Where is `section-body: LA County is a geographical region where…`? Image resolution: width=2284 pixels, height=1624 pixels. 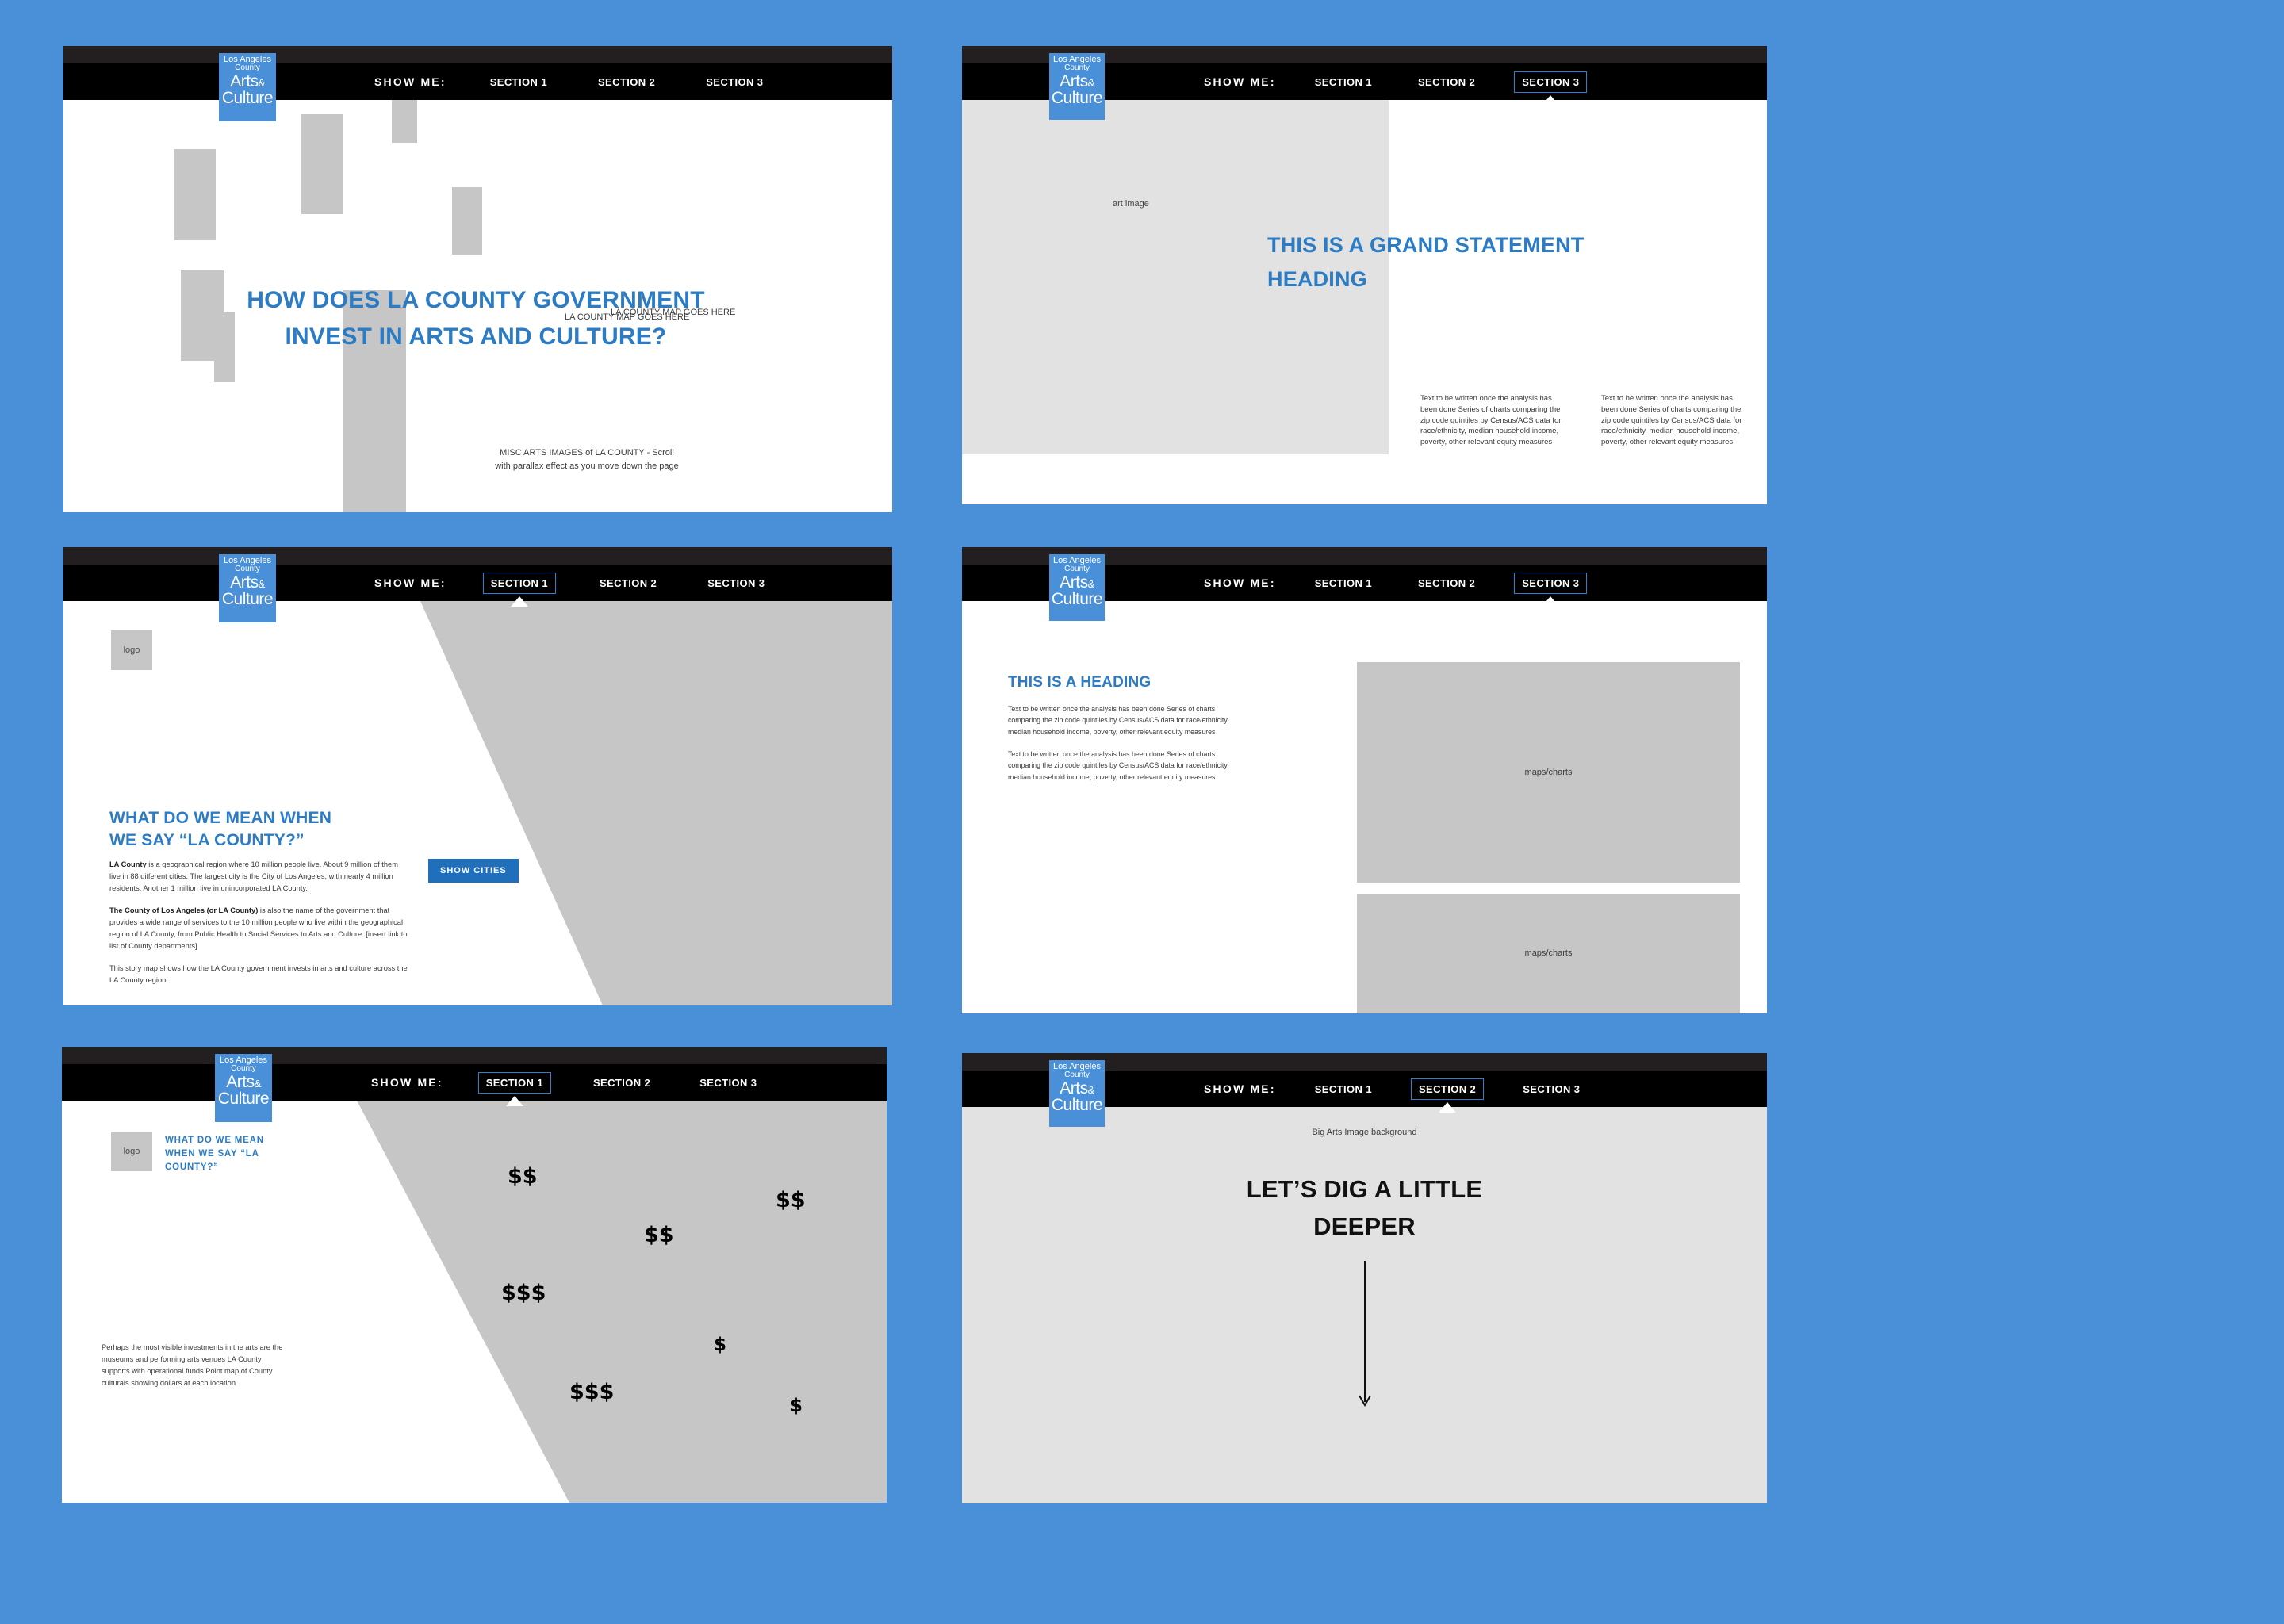
section-body: LA County is a geographical region where… is located at coordinates (260, 928).